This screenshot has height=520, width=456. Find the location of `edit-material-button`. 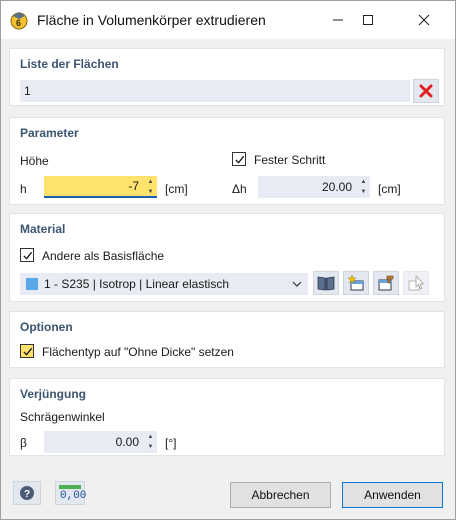

edit-material-button is located at coordinates (386, 283).